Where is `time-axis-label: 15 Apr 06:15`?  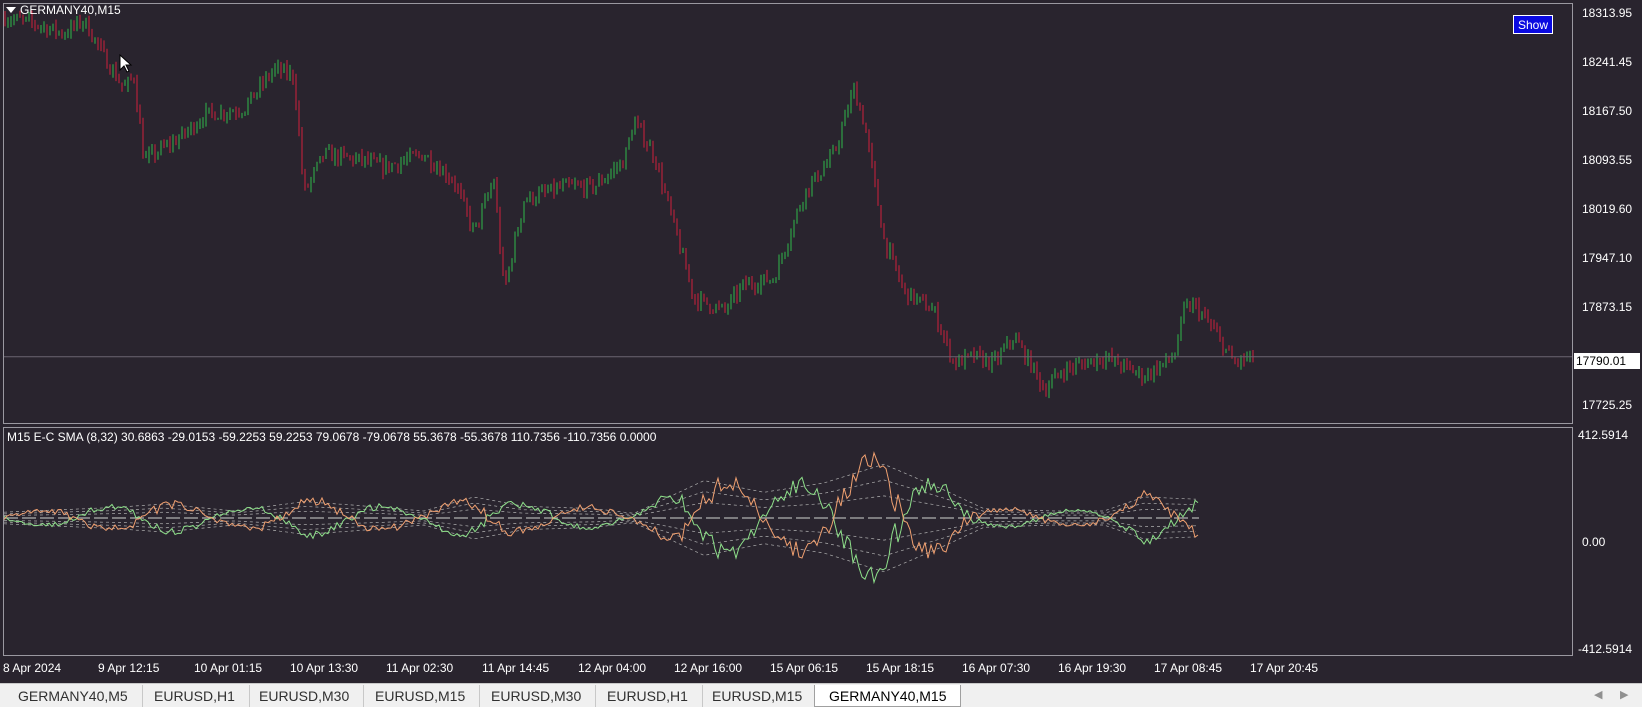 time-axis-label: 15 Apr 06:15 is located at coordinates (804, 668).